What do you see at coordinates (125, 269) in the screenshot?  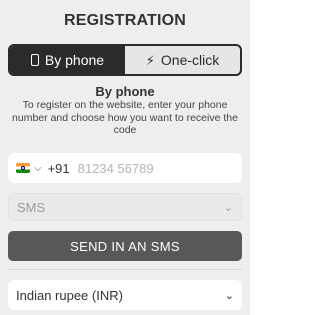 I see `divider` at bounding box center [125, 269].